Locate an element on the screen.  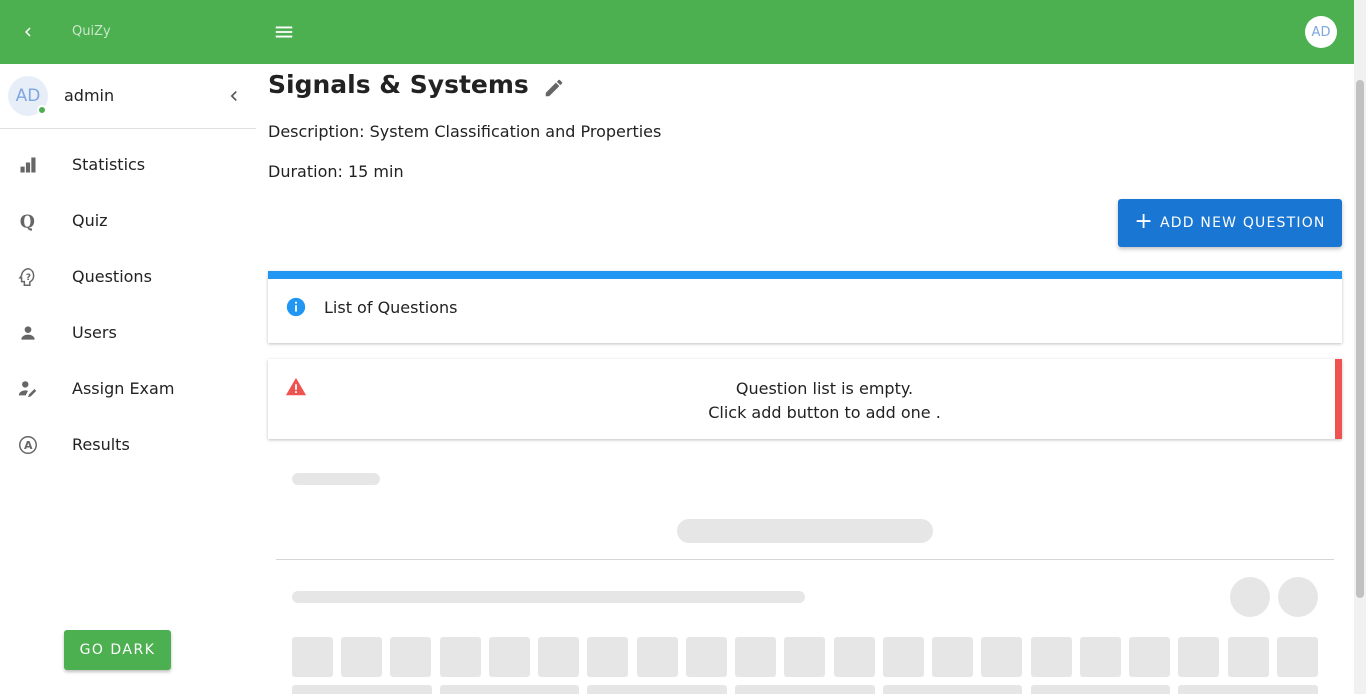
sidebar-item-label: Statistics is located at coordinates (109, 164).